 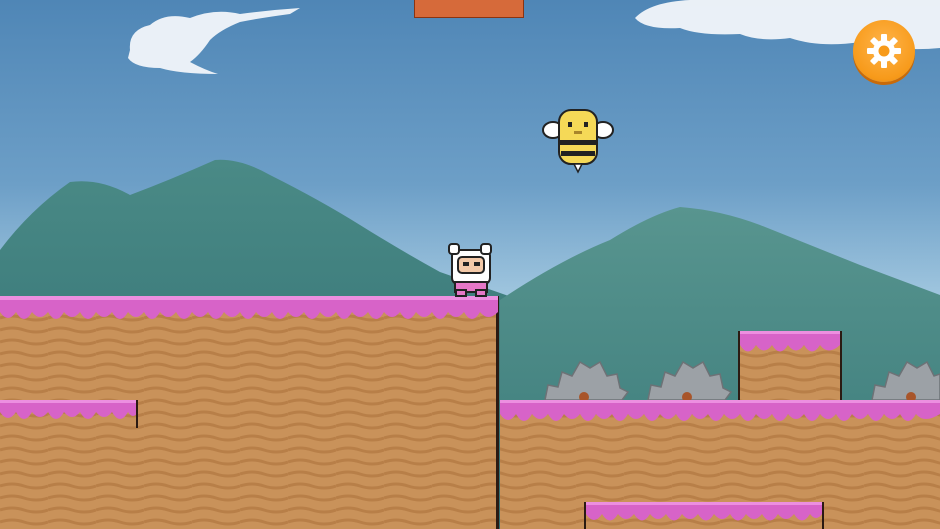 I want to click on health-bar, so click(x=469, y=9).